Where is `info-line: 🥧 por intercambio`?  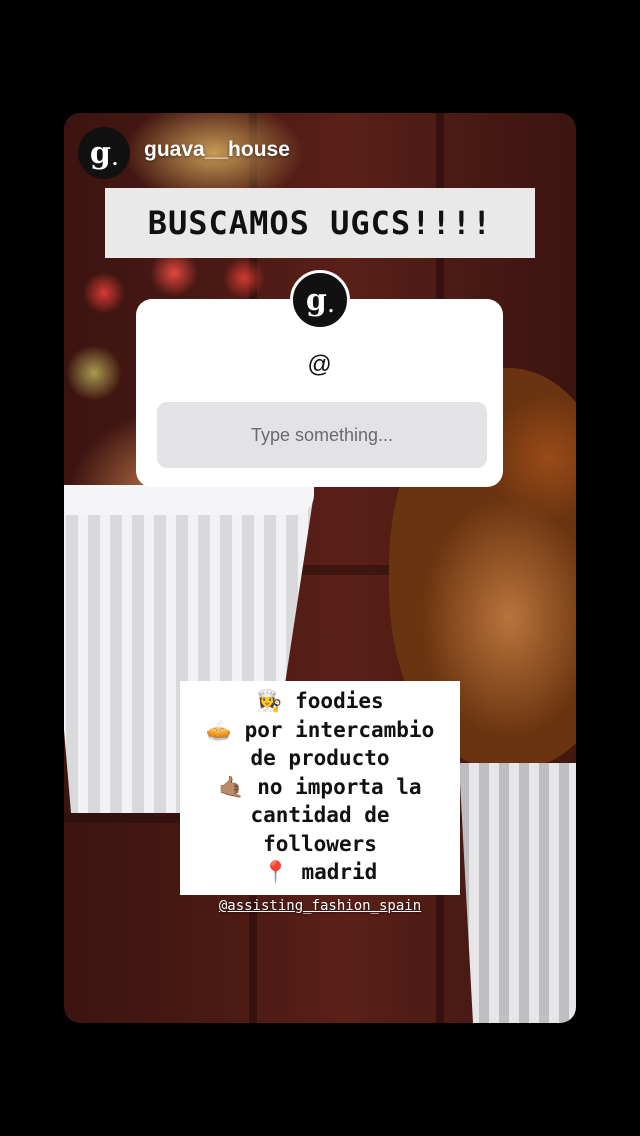 info-line: 🥧 por intercambio is located at coordinates (320, 729).